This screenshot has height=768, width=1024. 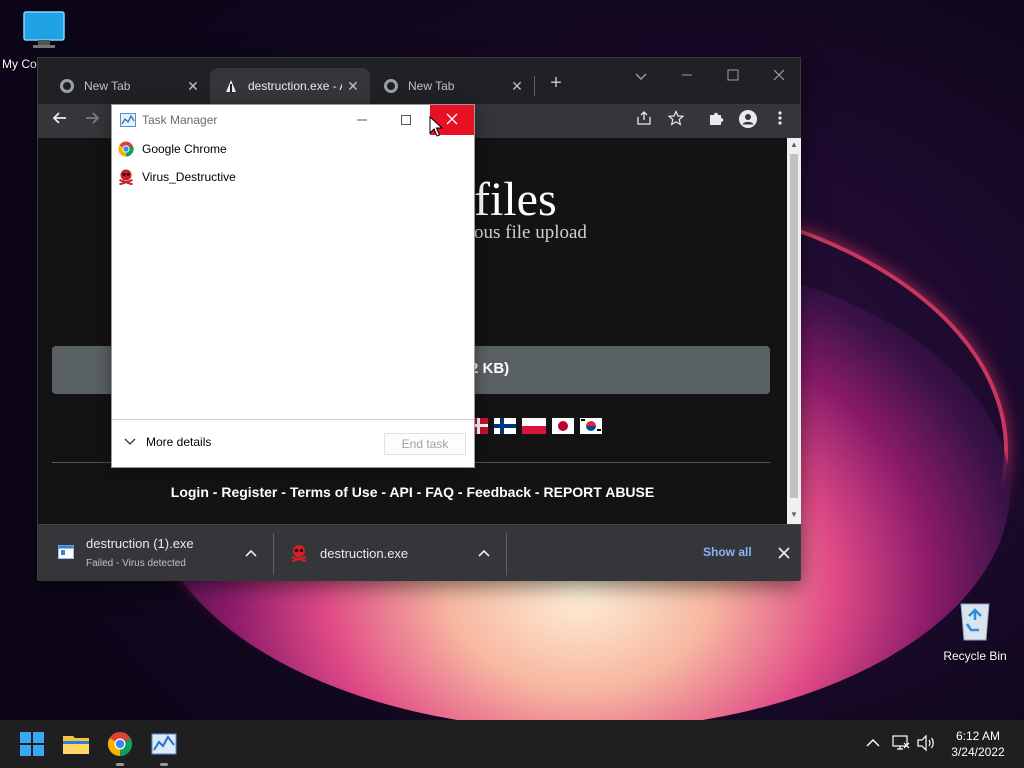 I want to click on scroll-down-icon: ▼, so click(x=794, y=514).